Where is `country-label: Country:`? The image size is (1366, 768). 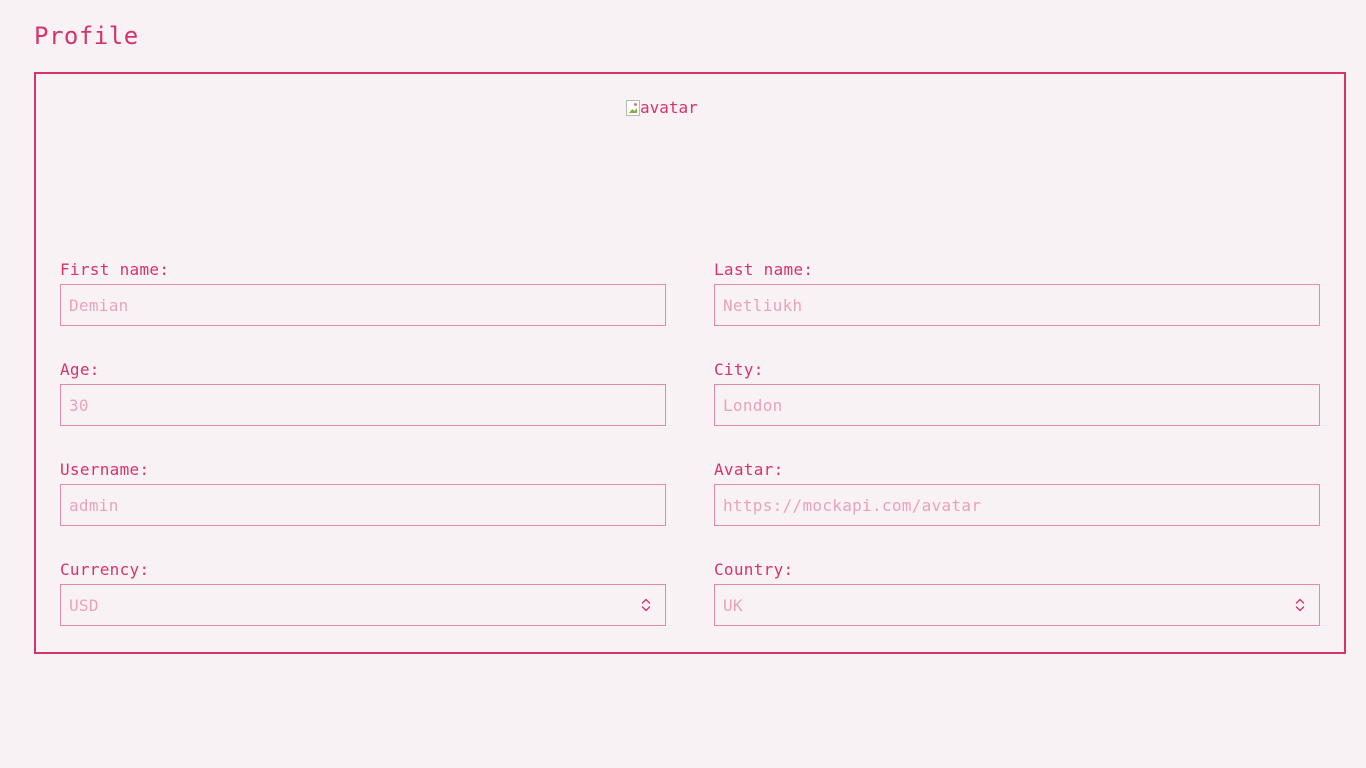
country-label: Country: is located at coordinates (754, 569).